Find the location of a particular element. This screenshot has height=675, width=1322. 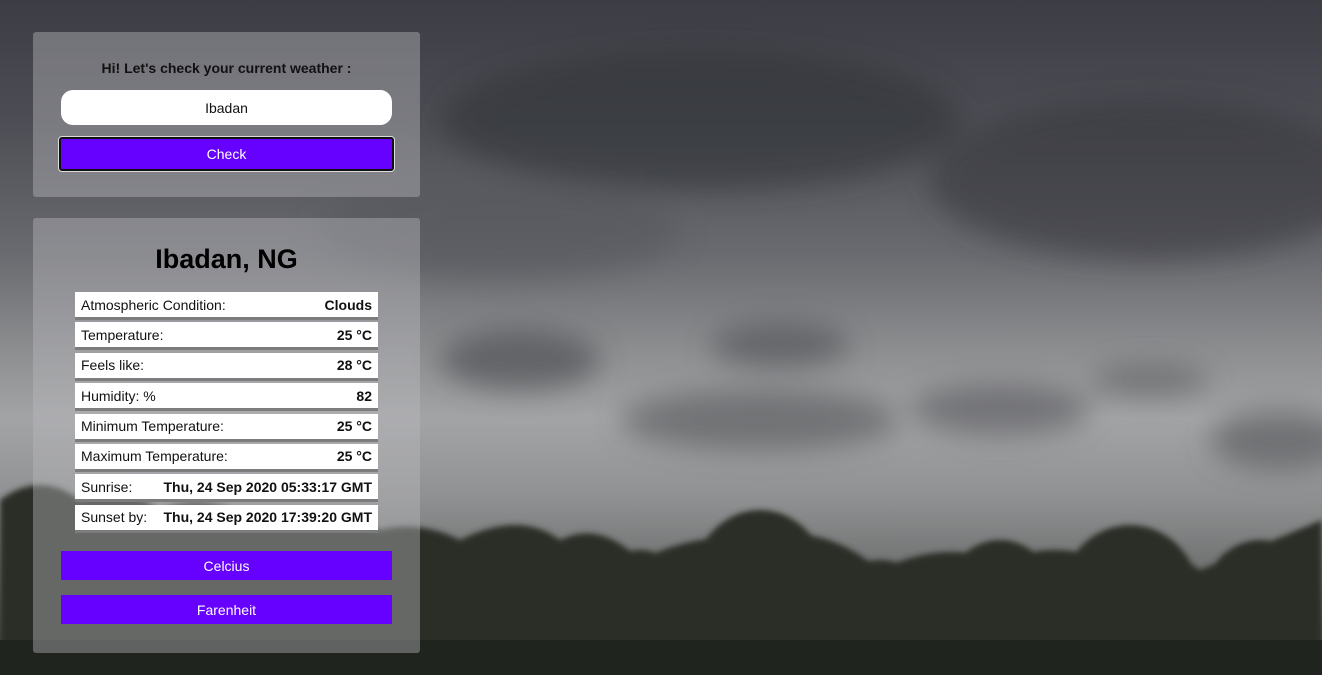

row-label: Sunset by: is located at coordinates (114, 517).